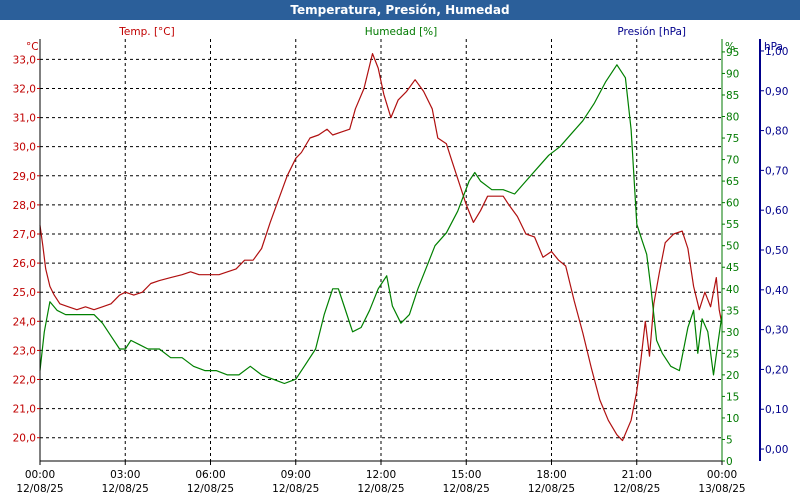  Describe the element at coordinates (732, 290) in the screenshot. I see `humidity-tick-label: 40` at that location.